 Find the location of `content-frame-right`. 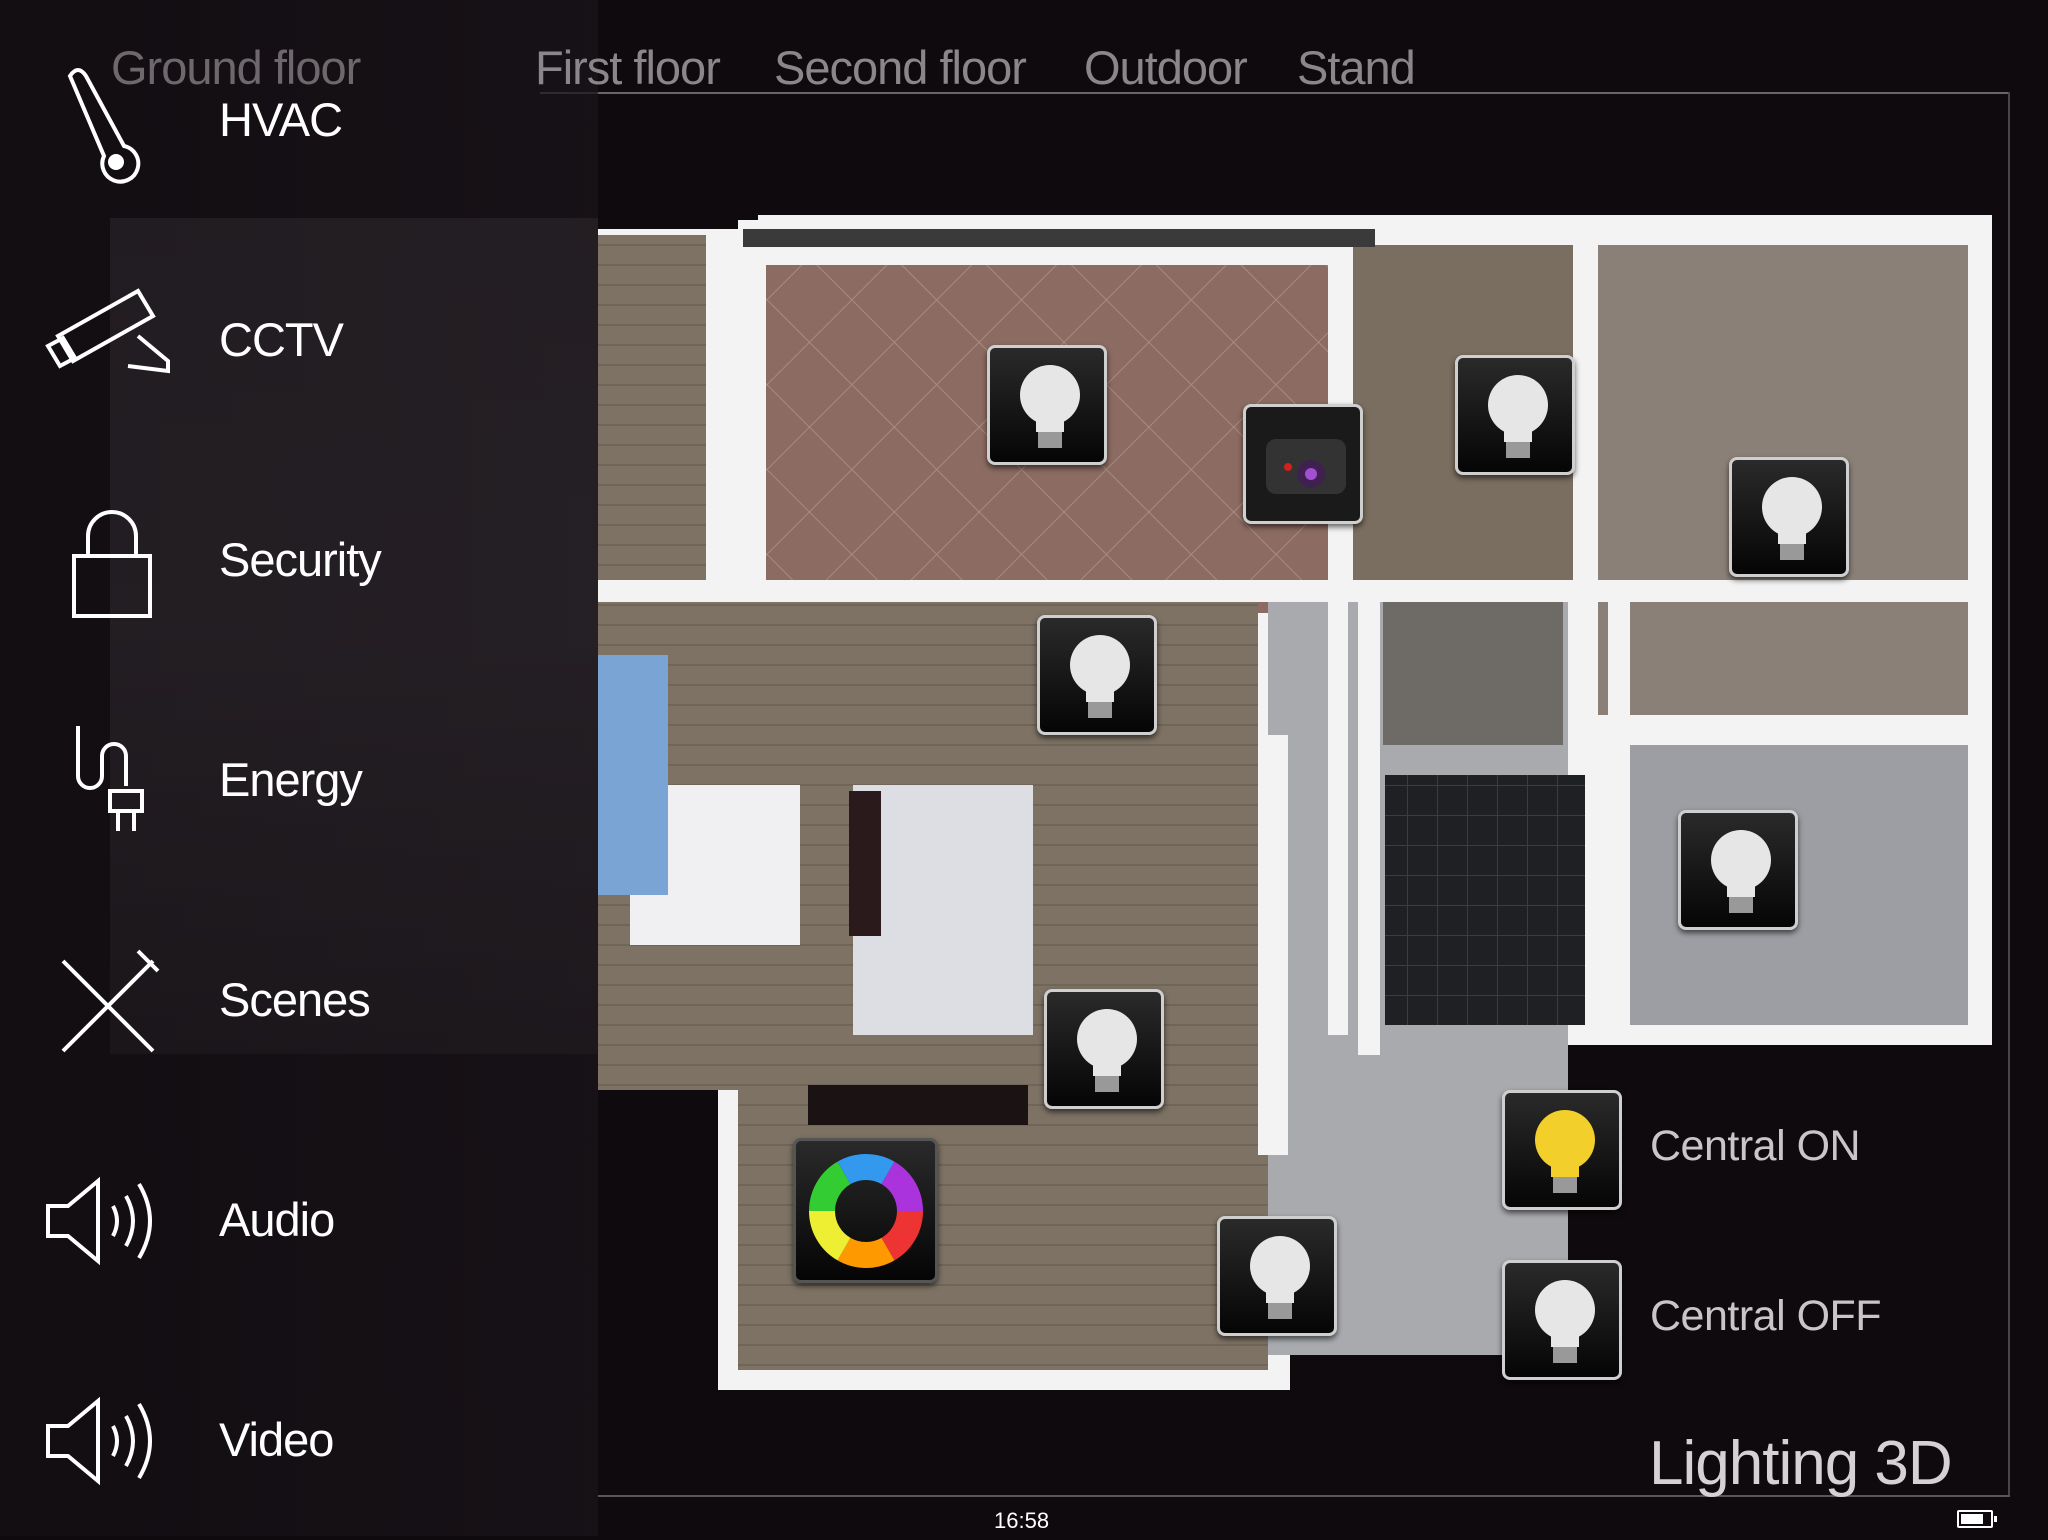

content-frame-right is located at coordinates (2009, 794).